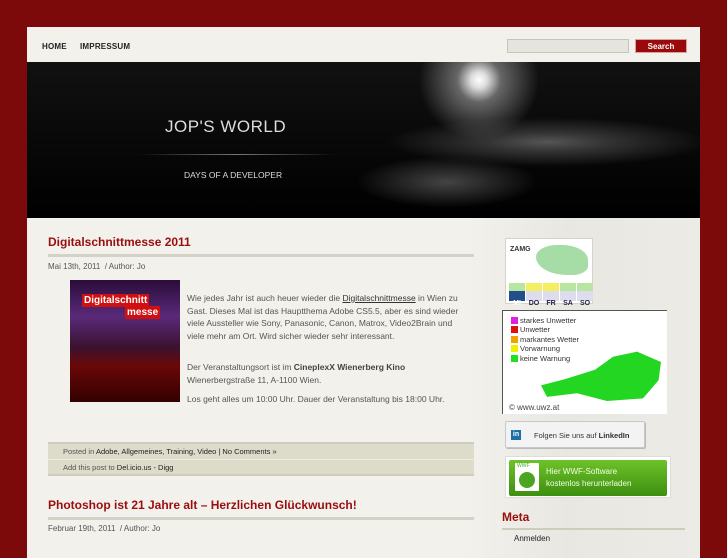  Describe the element at coordinates (105, 46) in the screenshot. I see `nav-impressum: IMPRESSUM` at that location.